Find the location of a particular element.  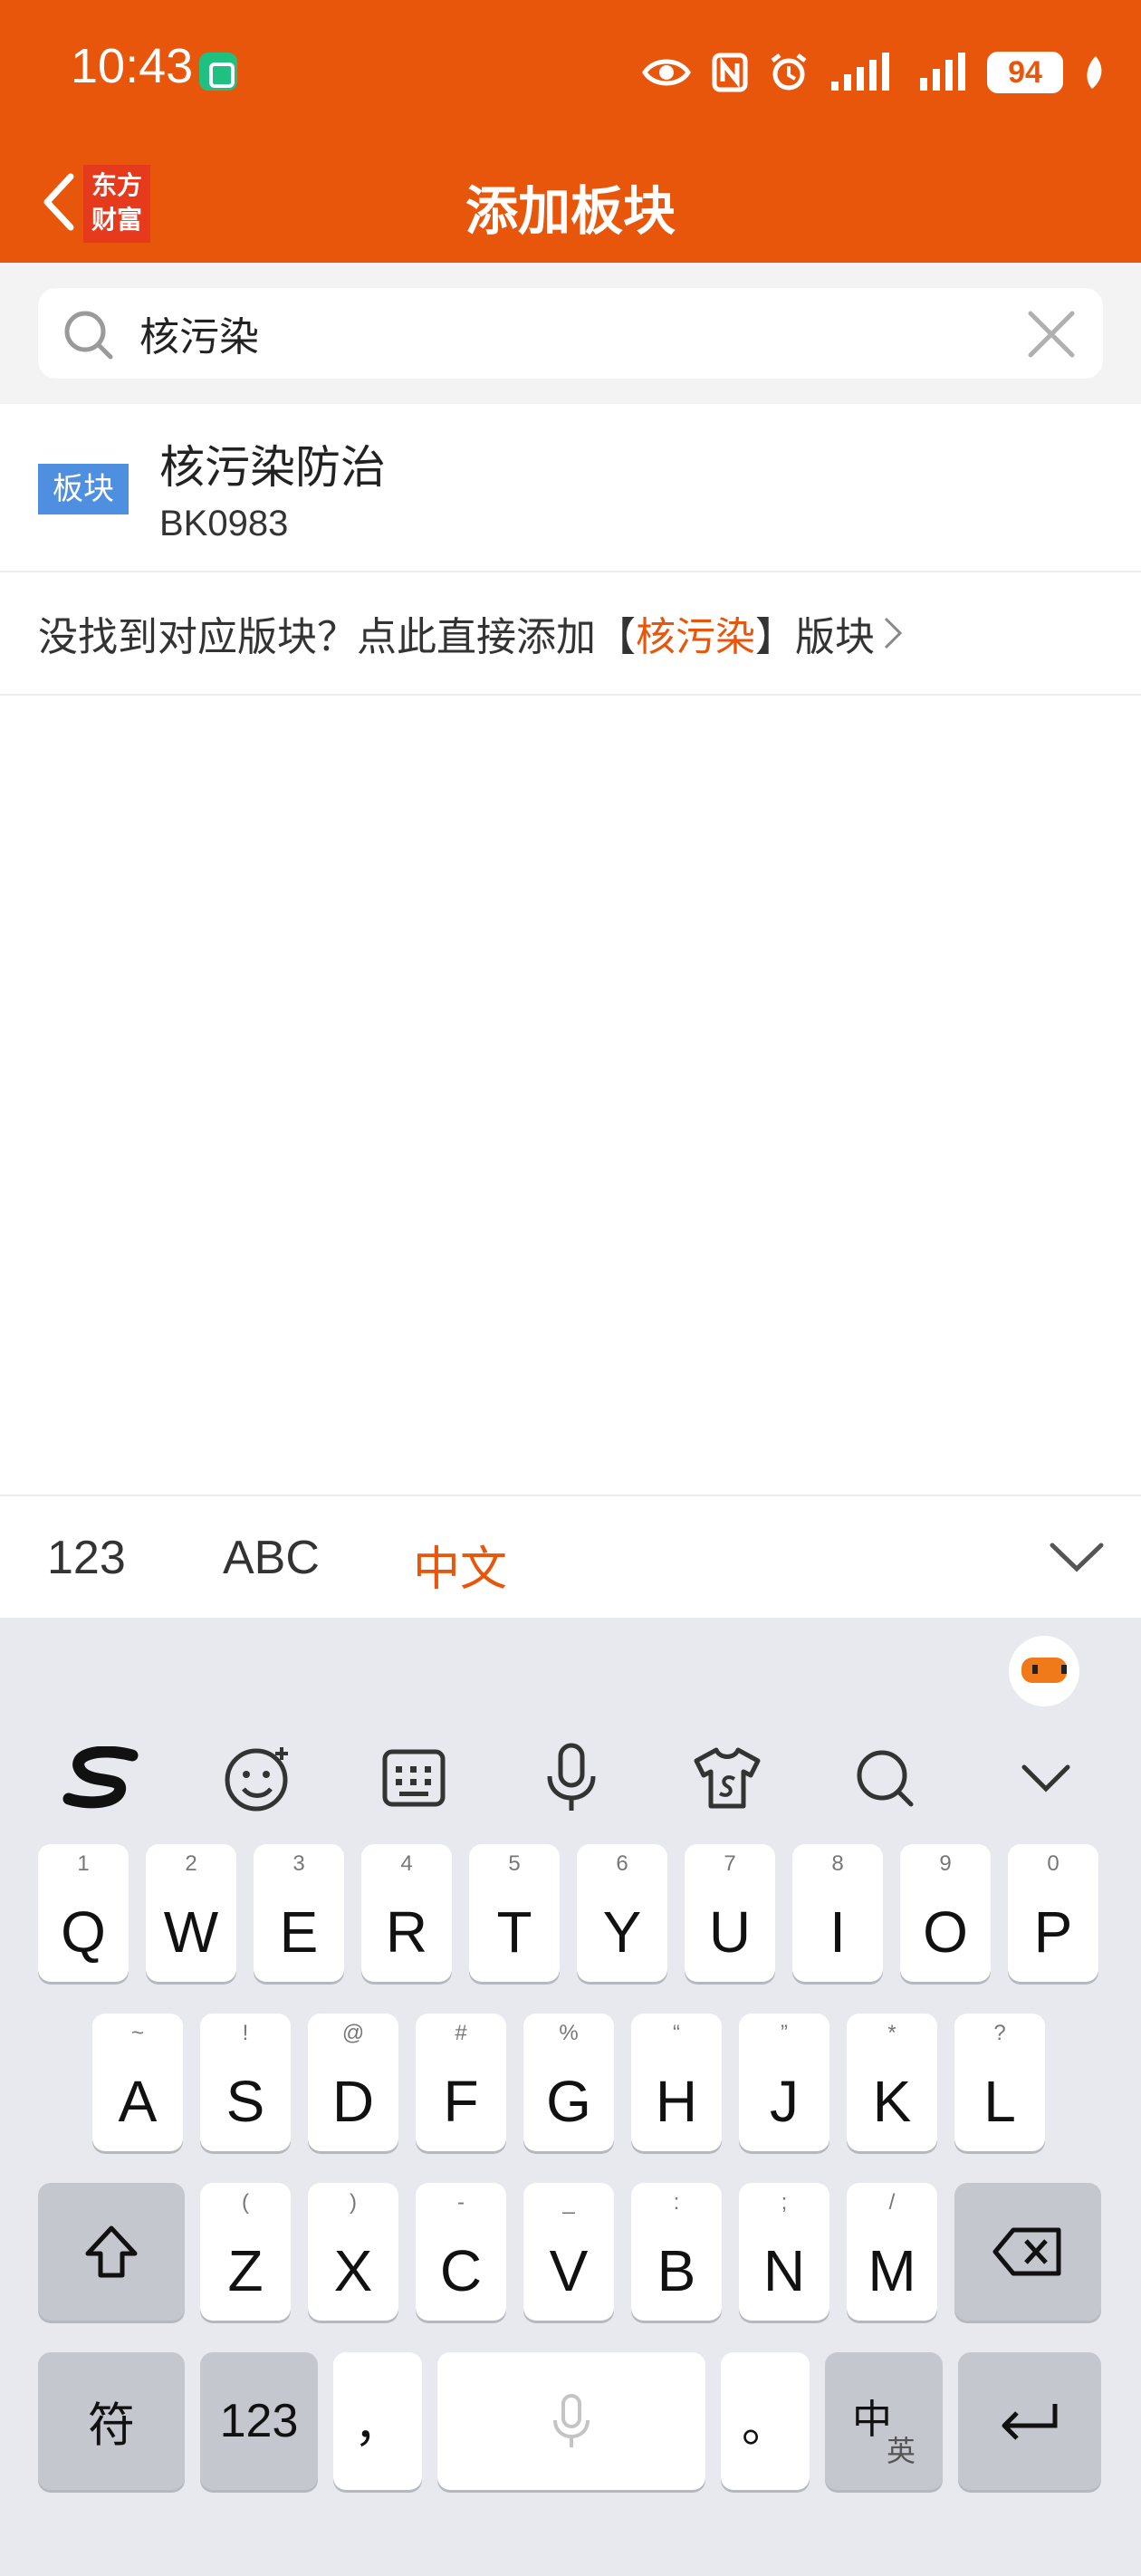

key-z-label: Z is located at coordinates (245, 2270).